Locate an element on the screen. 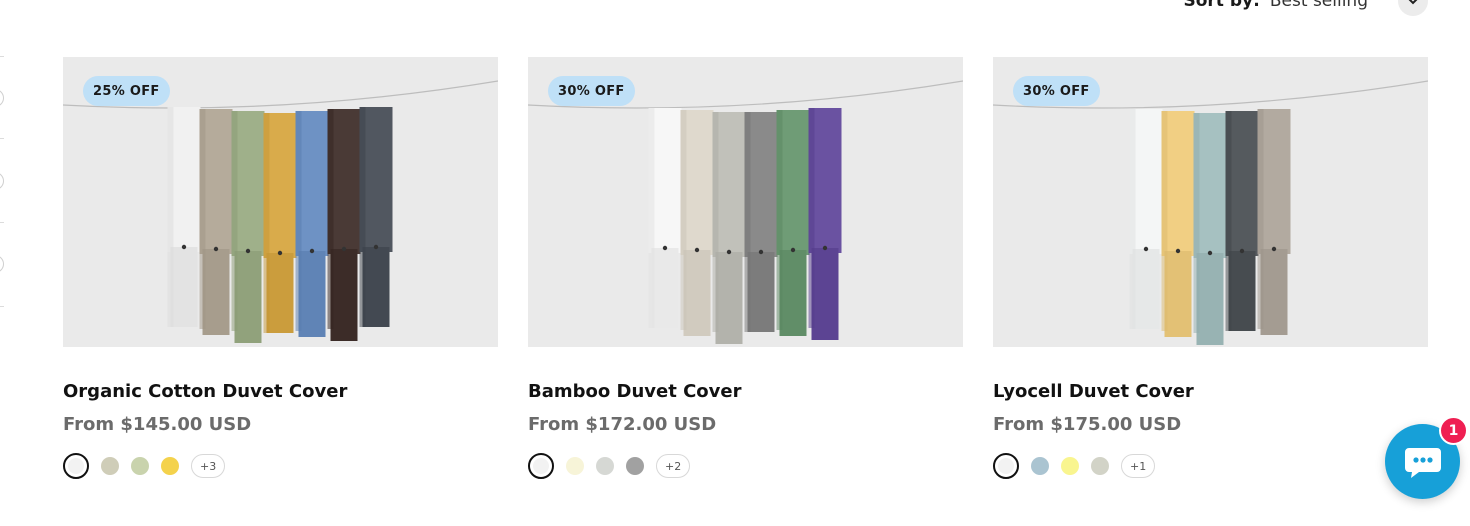 This screenshot has width=1470, height=526. product-title: Organic Cotton Duvet Cover is located at coordinates (280, 391).